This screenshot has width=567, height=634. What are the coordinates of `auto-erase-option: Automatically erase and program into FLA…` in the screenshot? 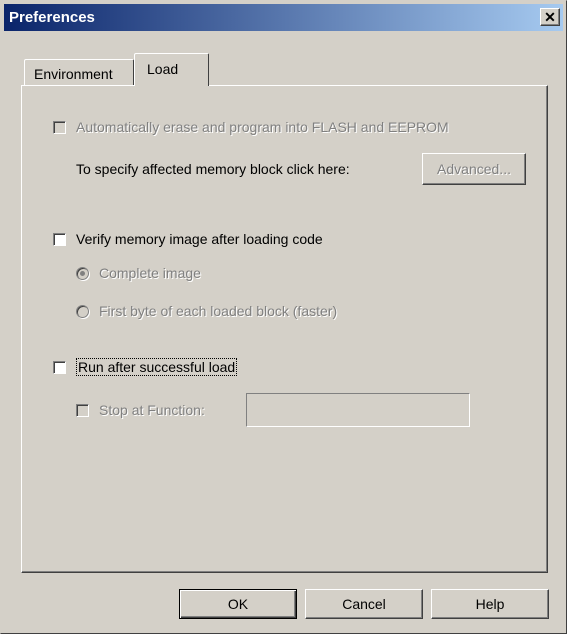 It's located at (251, 127).